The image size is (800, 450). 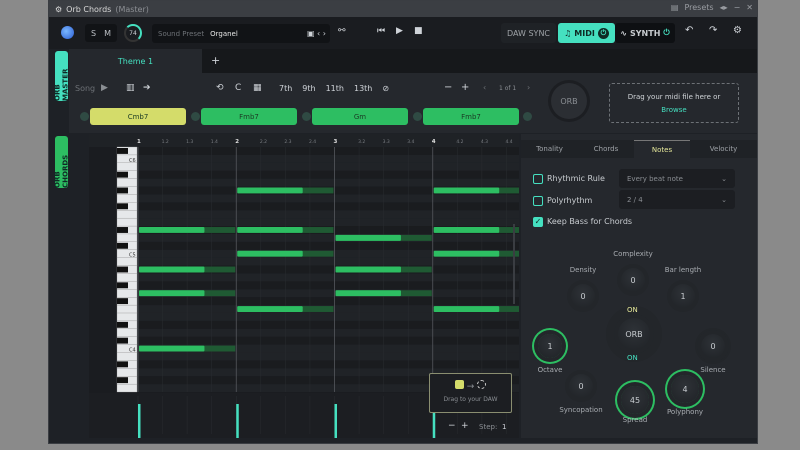 I want to click on rhythmic-rule-checkbox, so click(x=538, y=179).